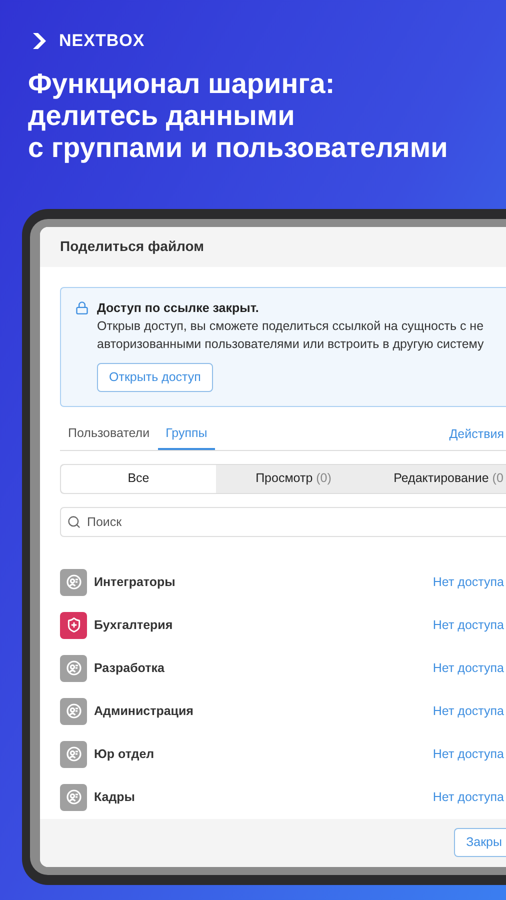 This screenshot has width=506, height=900. I want to click on headline: Функционал шаринга: делитесь данными с группами и пользователями, so click(238, 116).